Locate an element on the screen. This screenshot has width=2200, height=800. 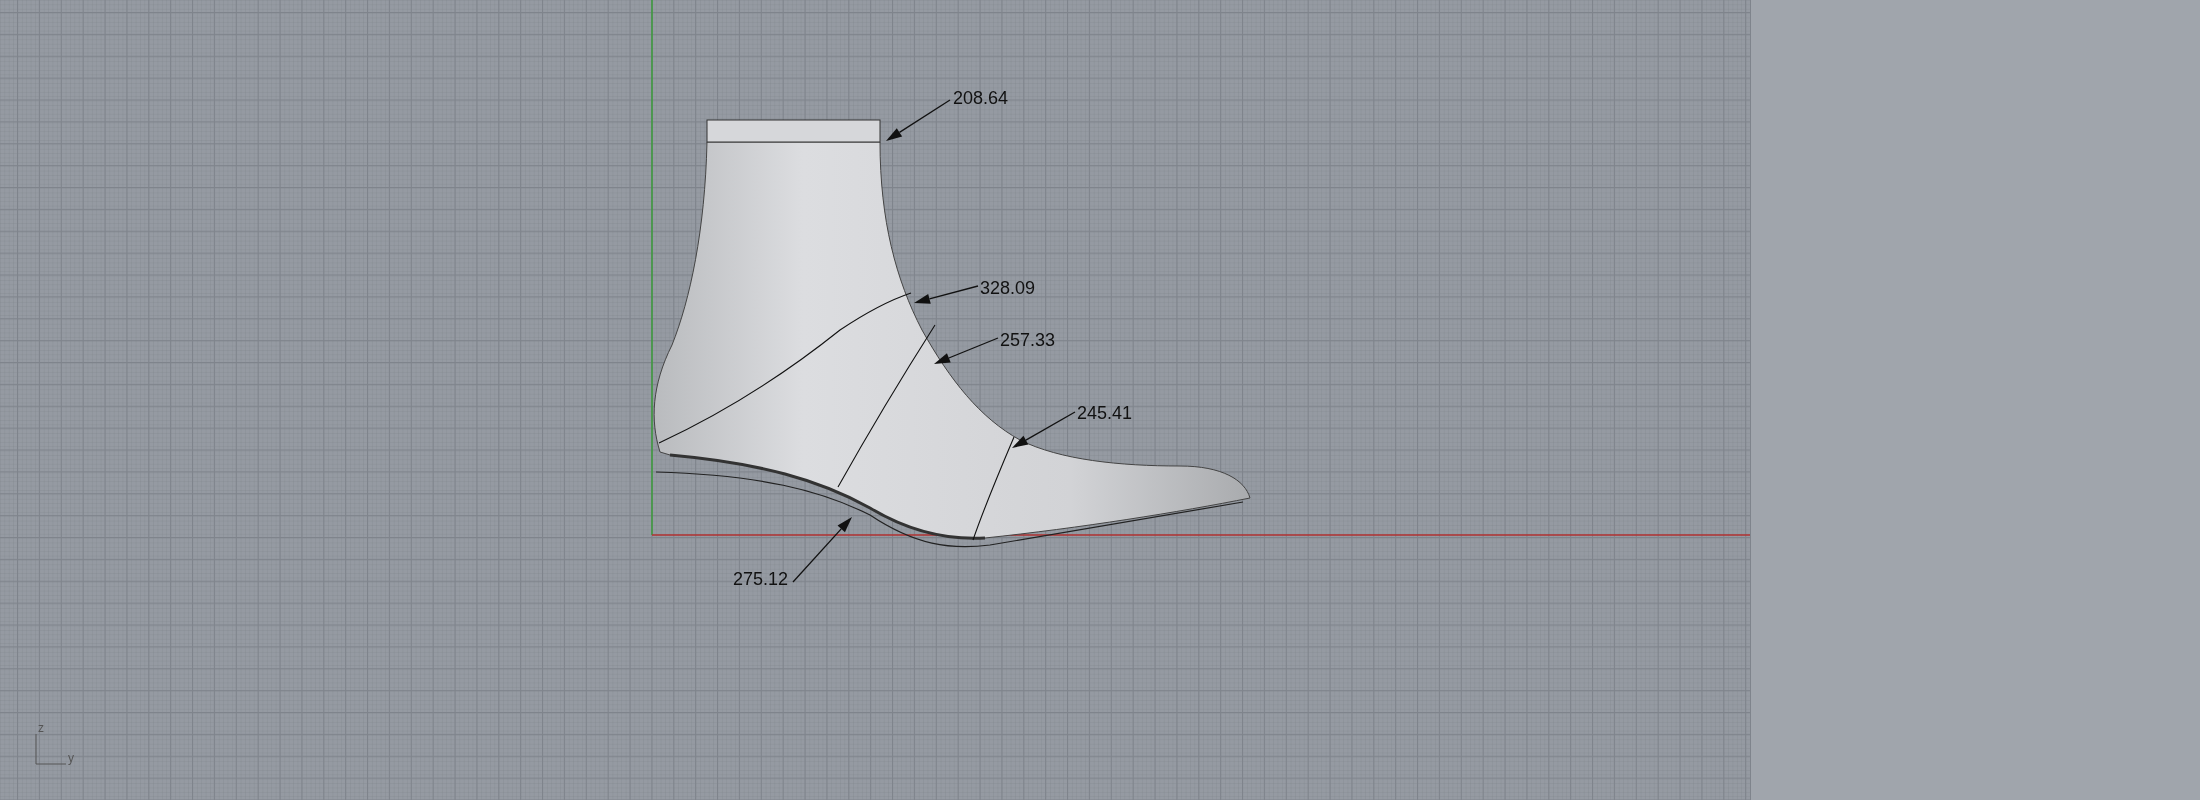
axis-label: y is located at coordinates (71, 758).